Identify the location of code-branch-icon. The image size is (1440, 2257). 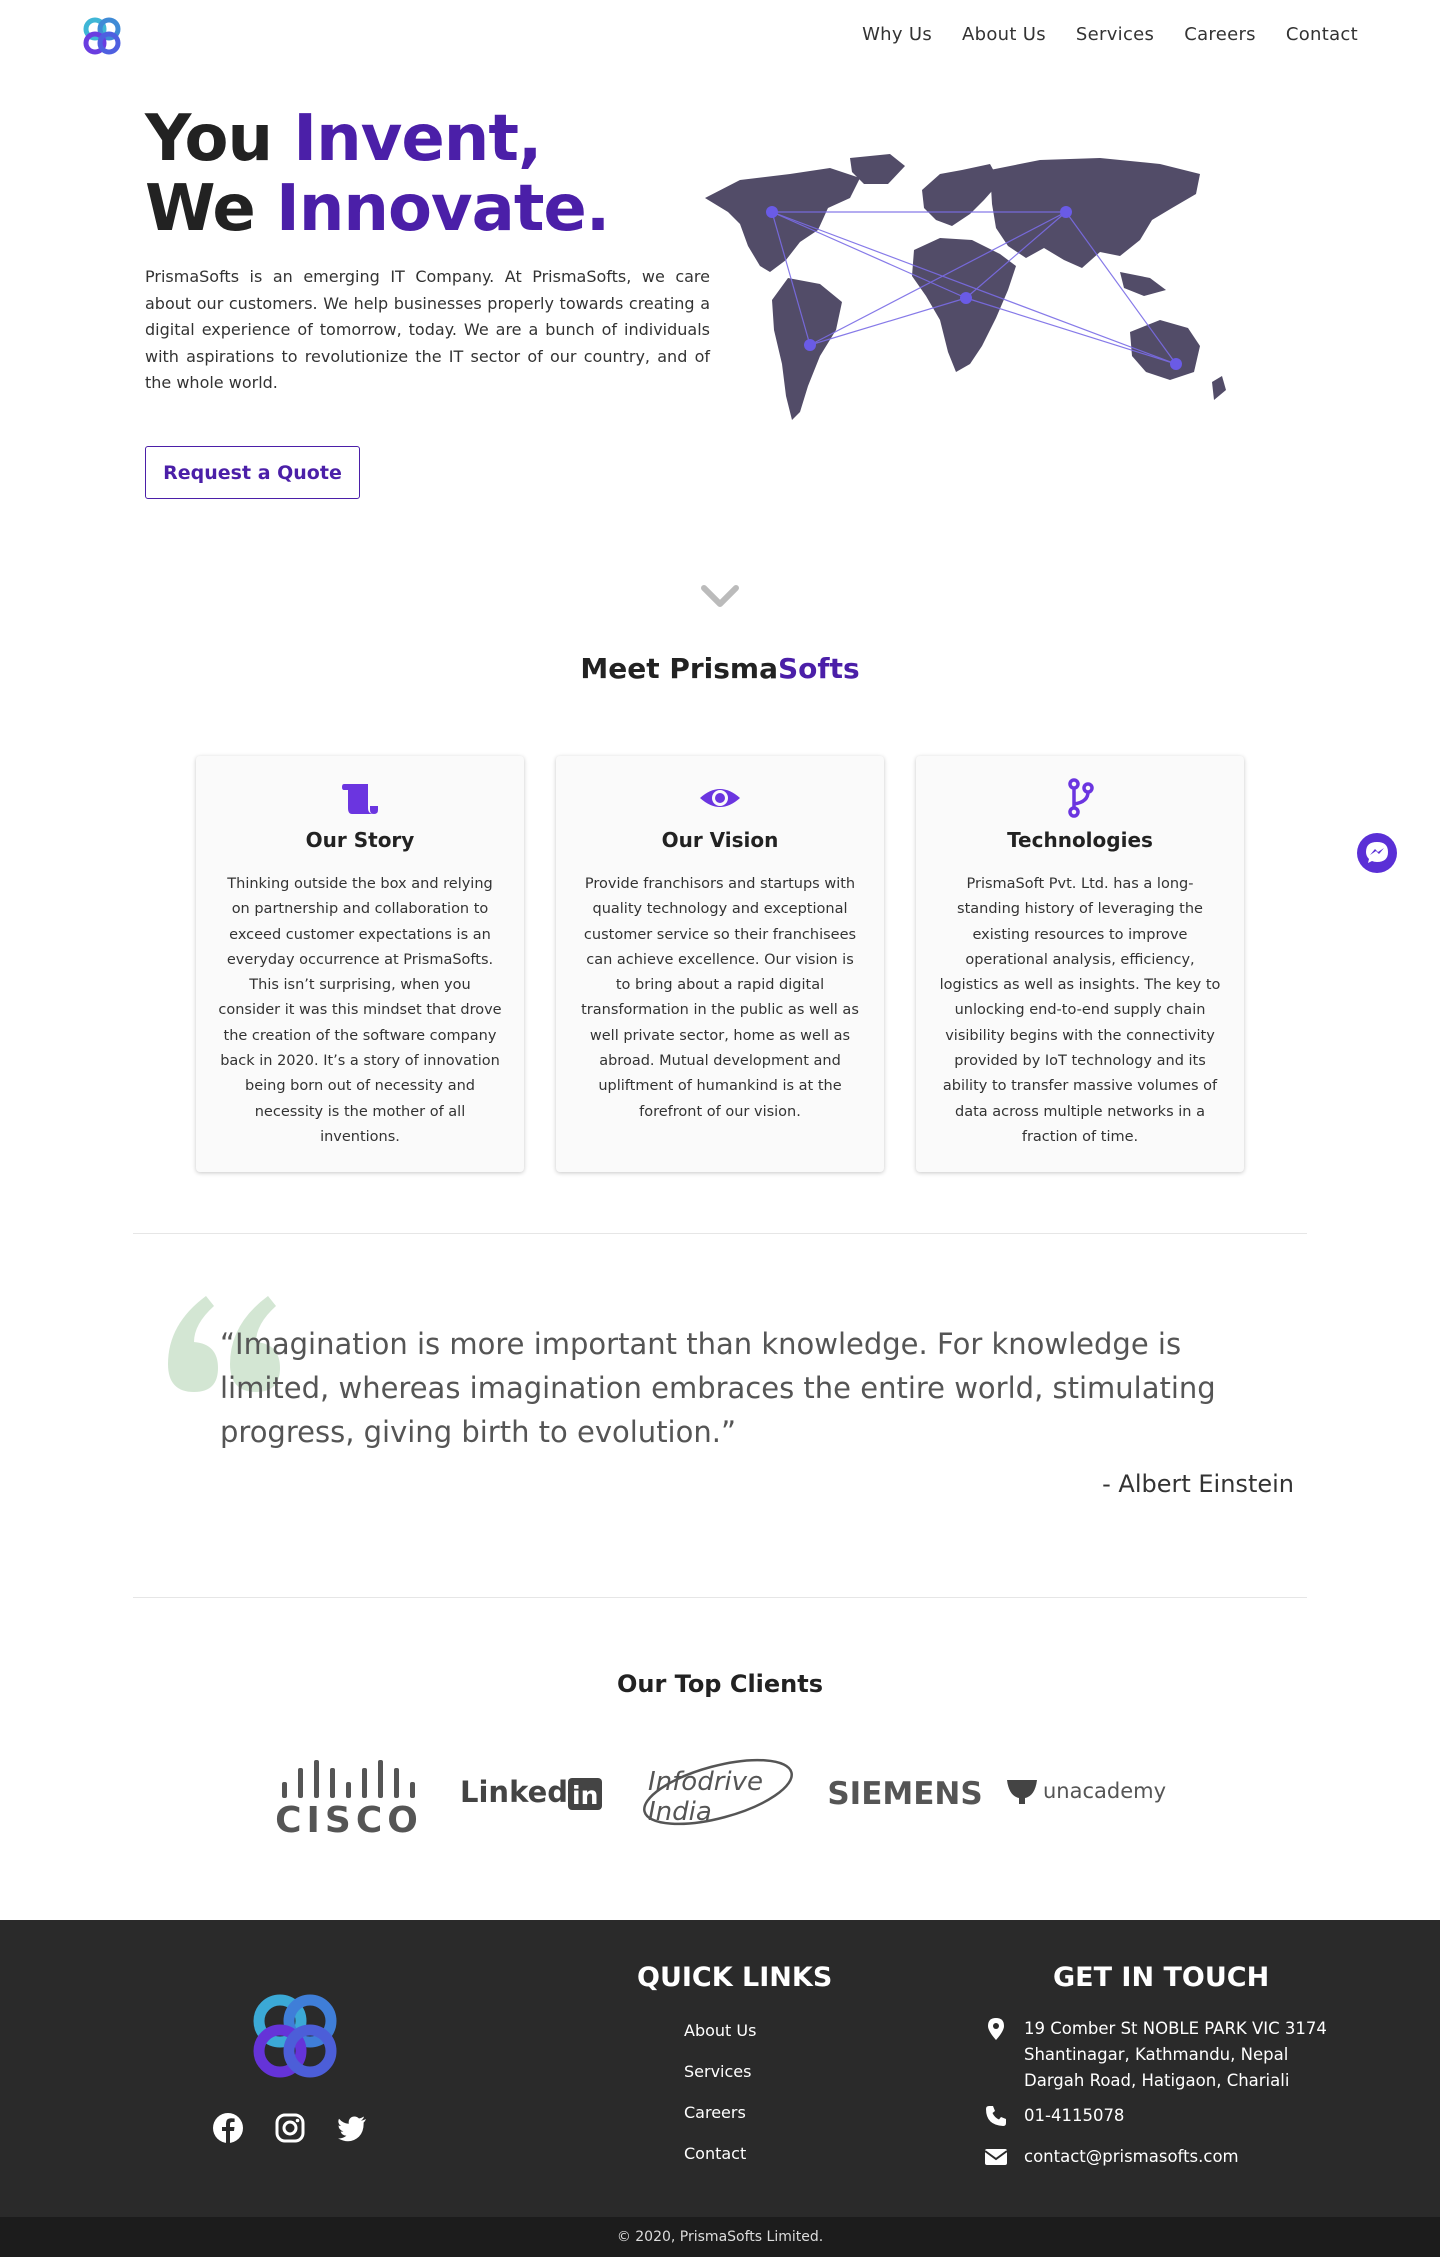
(1081, 798).